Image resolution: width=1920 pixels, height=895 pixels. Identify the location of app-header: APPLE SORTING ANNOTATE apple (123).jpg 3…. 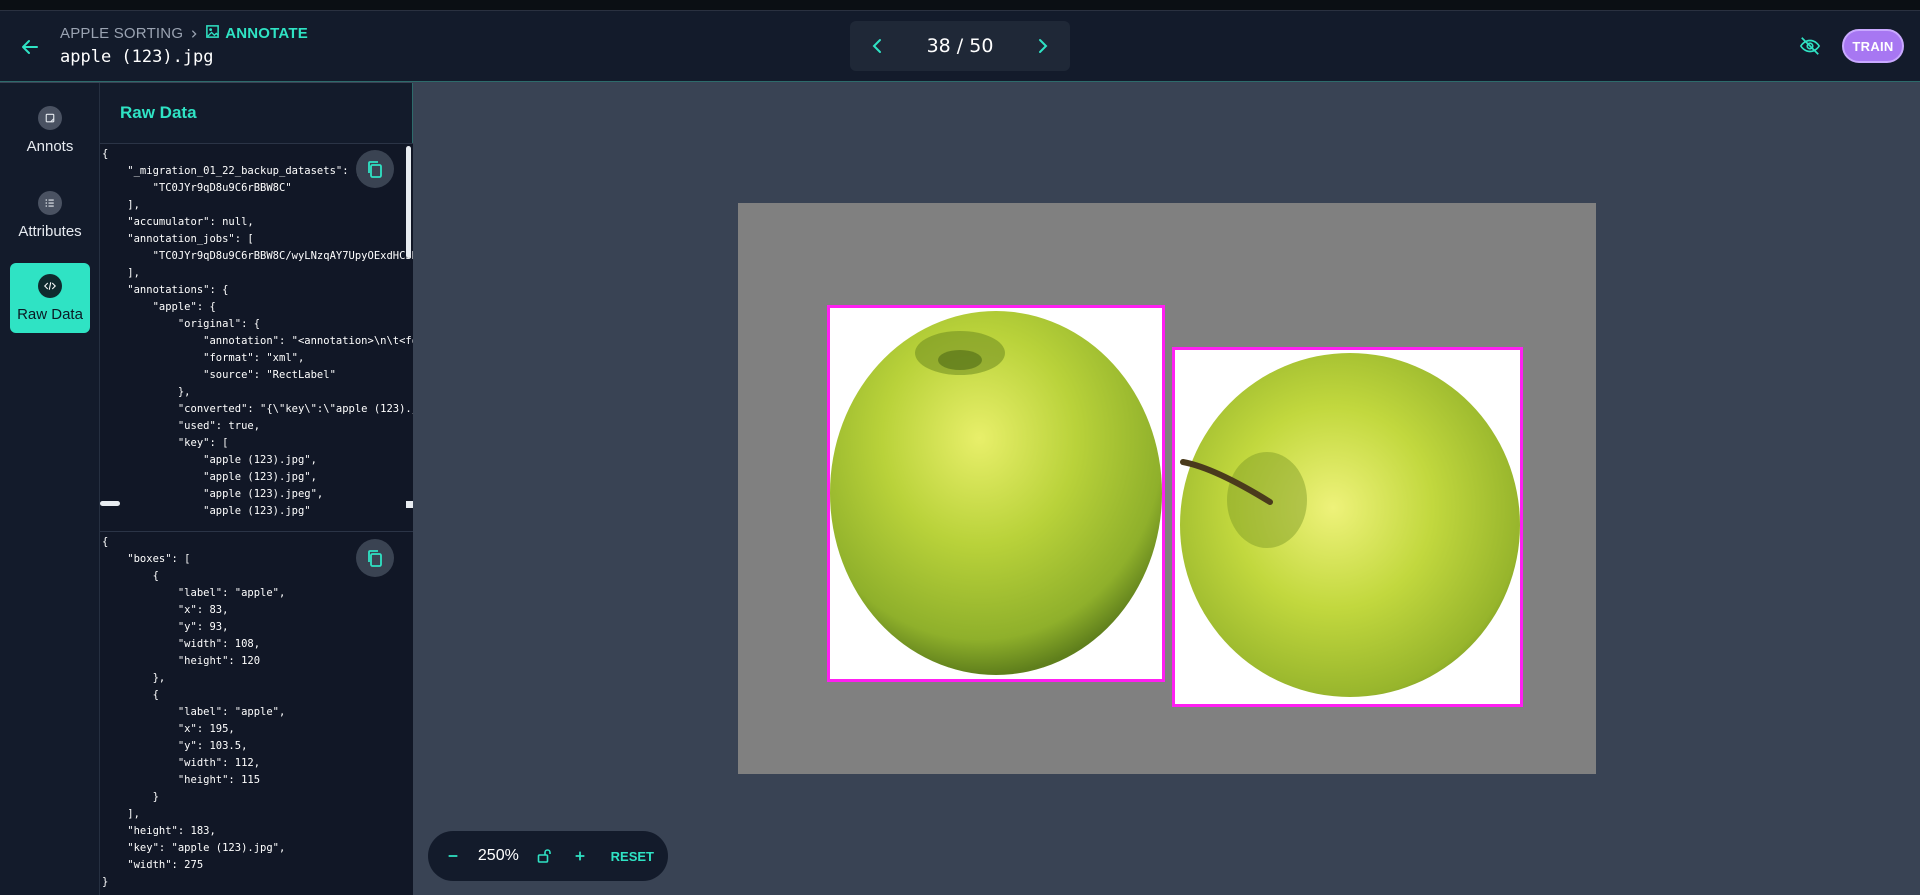
(960, 46).